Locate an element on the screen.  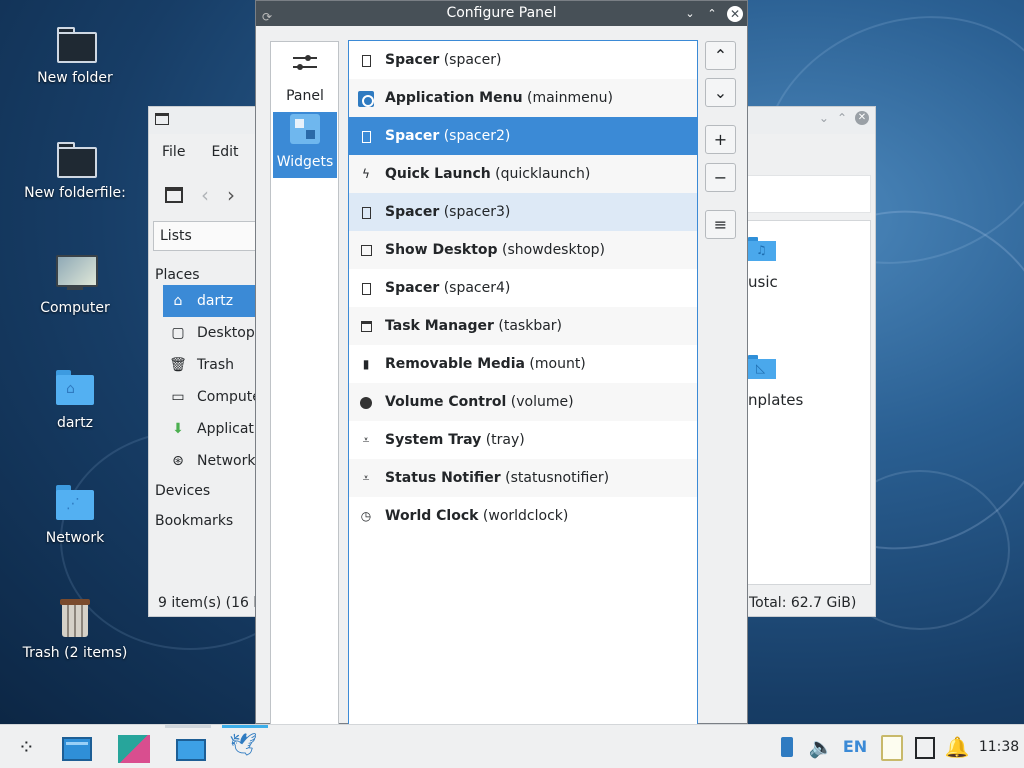
keyboard-layout-indicator: EN is located at coordinates (855, 746).